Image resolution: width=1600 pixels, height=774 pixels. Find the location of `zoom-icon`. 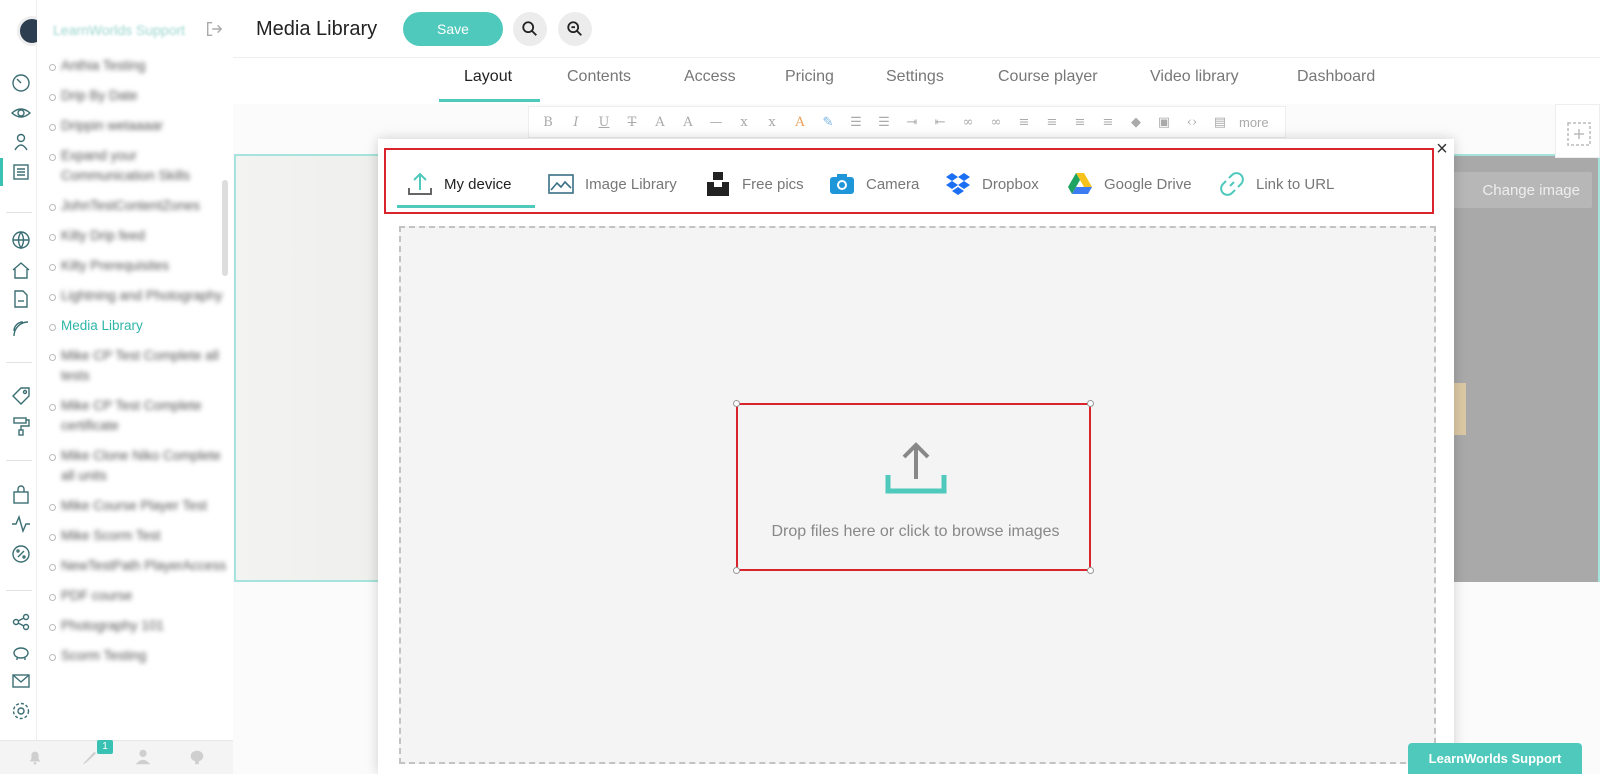

zoom-icon is located at coordinates (574, 28).